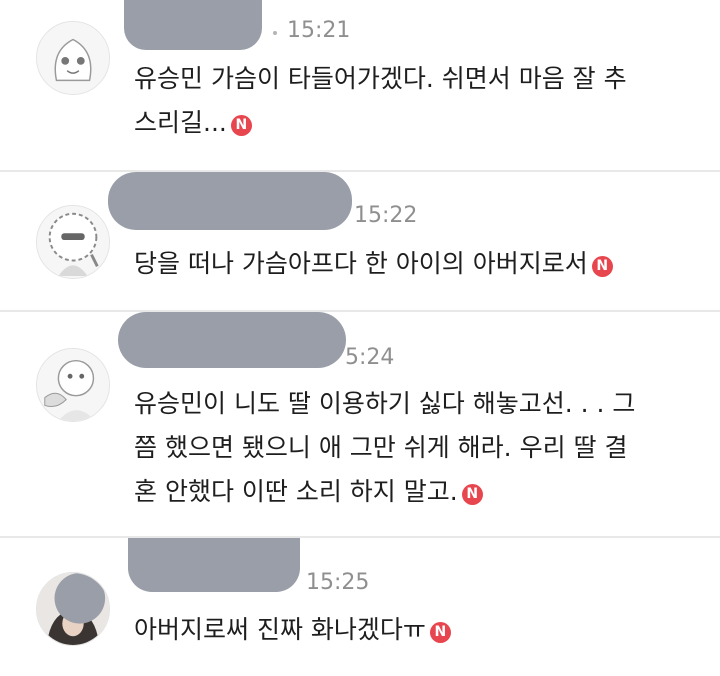 The image size is (720, 676). What do you see at coordinates (275, 33) in the screenshot?
I see `separator-dot` at bounding box center [275, 33].